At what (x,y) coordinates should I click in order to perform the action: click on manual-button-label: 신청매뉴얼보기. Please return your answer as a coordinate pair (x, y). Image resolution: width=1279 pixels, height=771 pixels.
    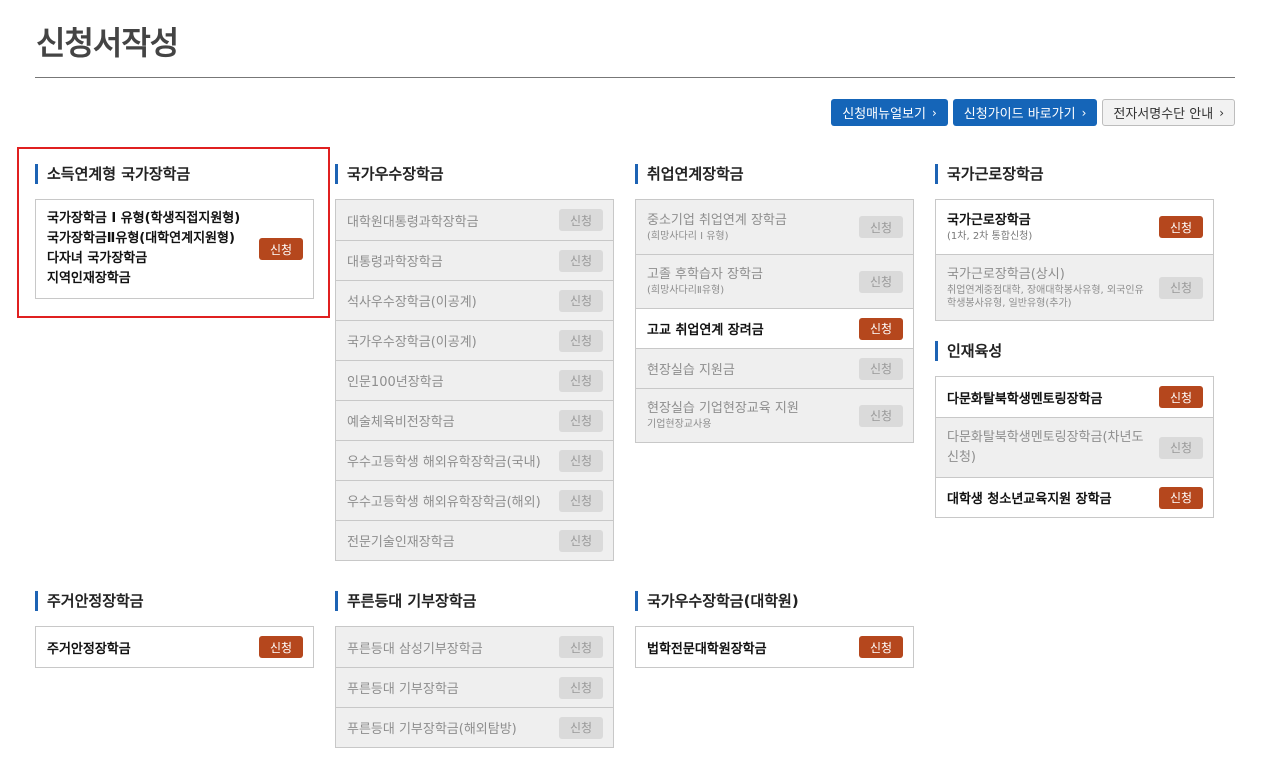
    Looking at the image, I should click on (884, 114).